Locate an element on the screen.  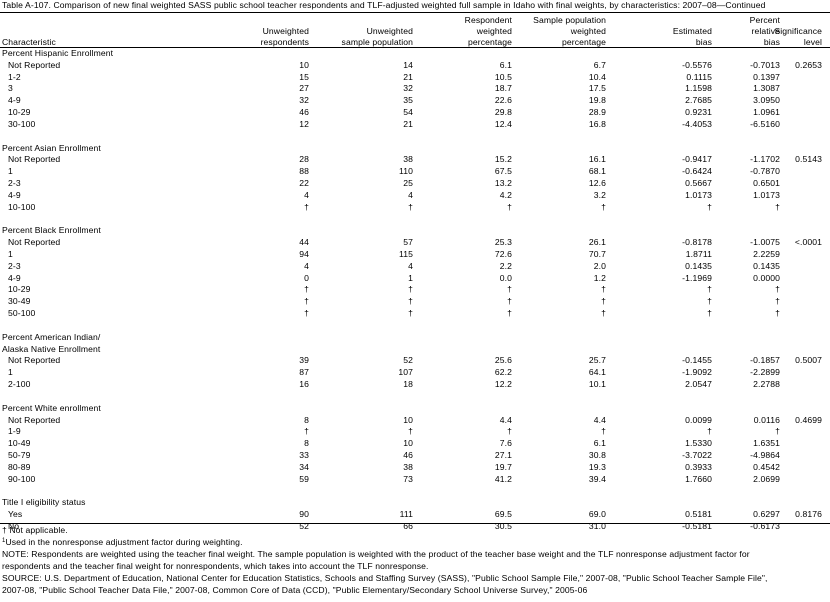
table-row: 50-79 33 46 27.1 30.8 -3.7022 -4.9864 is located at coordinates (415, 456).